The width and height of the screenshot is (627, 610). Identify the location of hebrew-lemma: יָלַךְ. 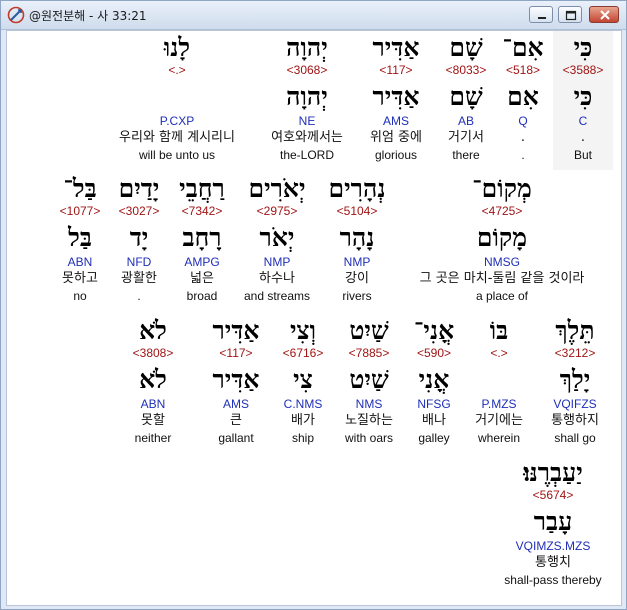
(575, 379).